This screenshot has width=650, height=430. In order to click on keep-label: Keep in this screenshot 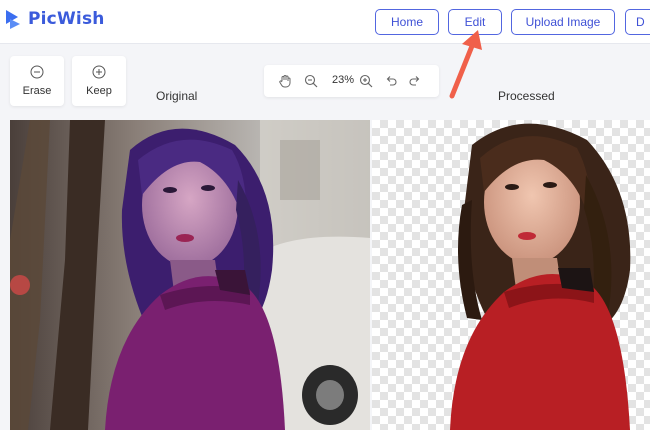, I will do `click(99, 91)`.